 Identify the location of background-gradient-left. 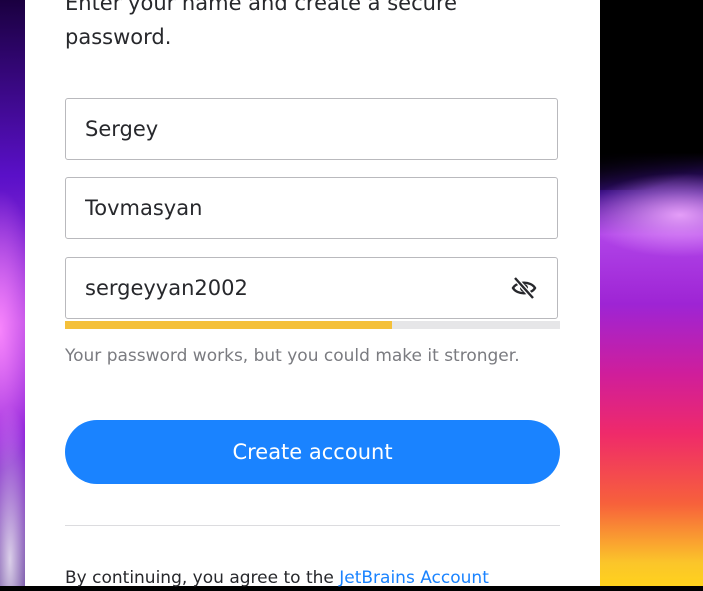
(12, 293).